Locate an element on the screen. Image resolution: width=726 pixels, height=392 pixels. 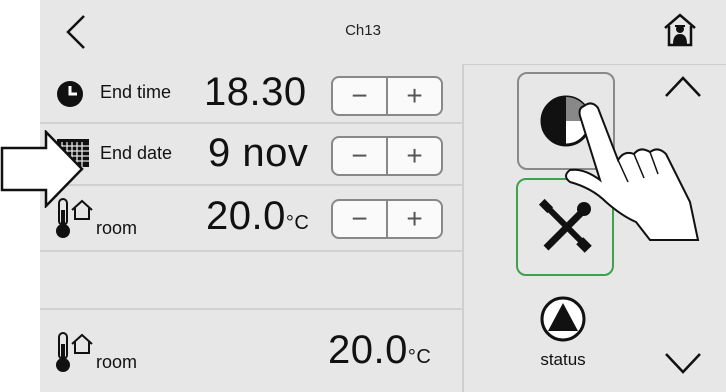
home-icon is located at coordinates (680, 30).